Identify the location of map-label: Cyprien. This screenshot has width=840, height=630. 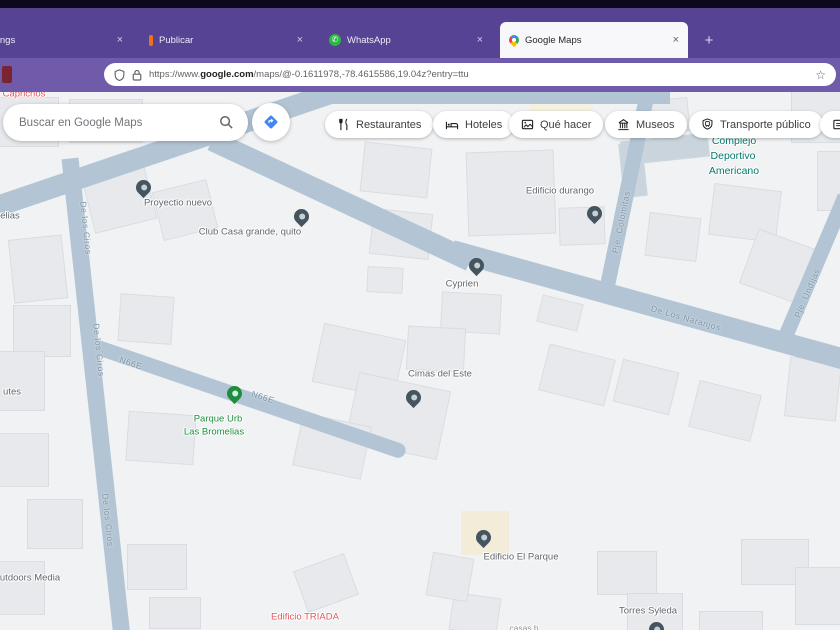
(462, 284).